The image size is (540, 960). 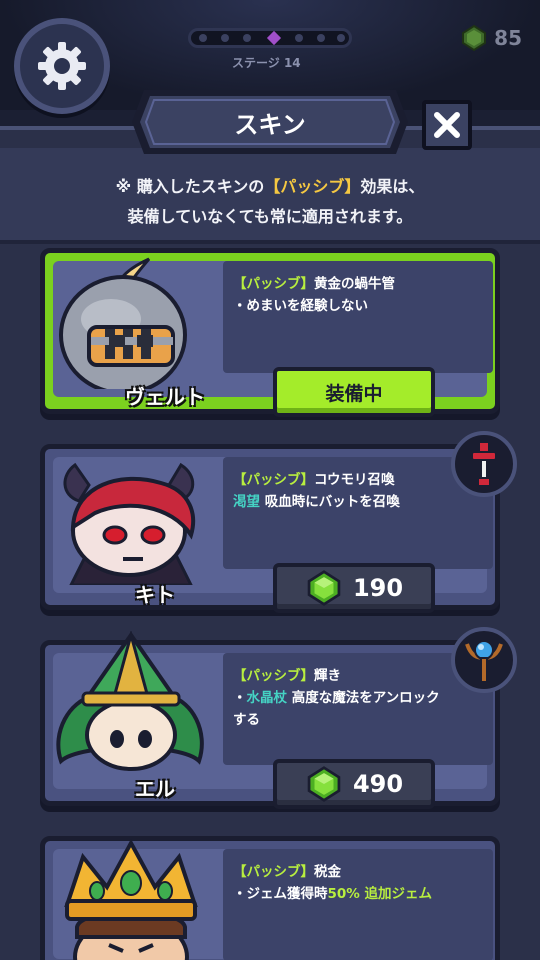 I want to click on price: 190, so click(x=378, y=588).